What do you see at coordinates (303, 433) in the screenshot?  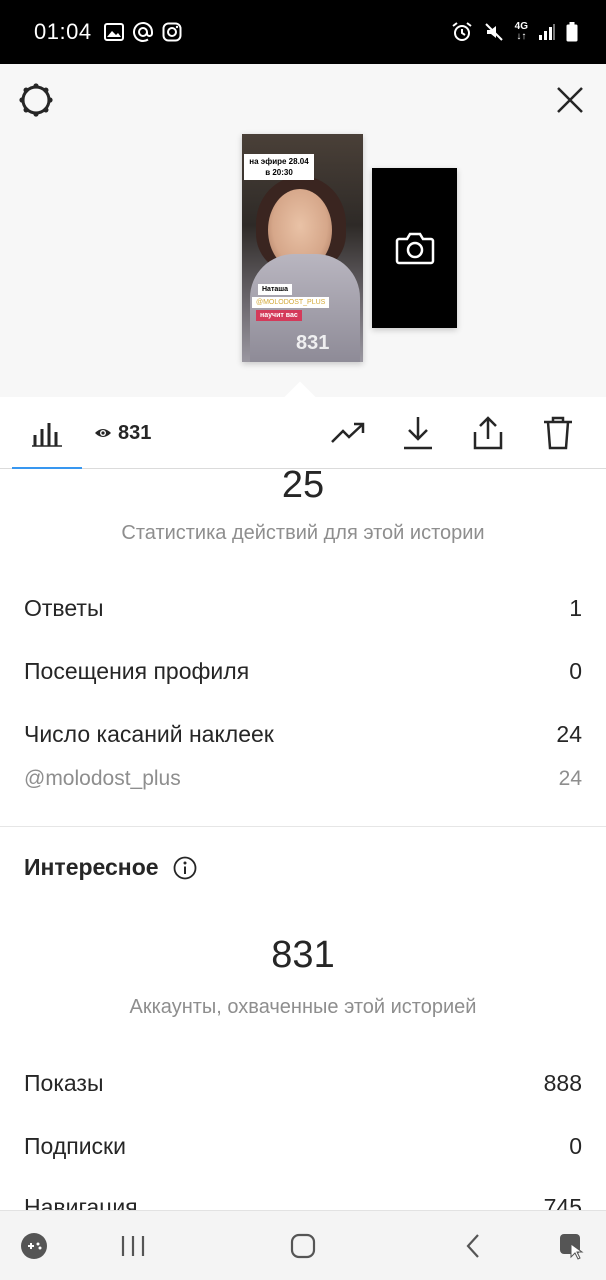 I see `story-toolbar: 831` at bounding box center [303, 433].